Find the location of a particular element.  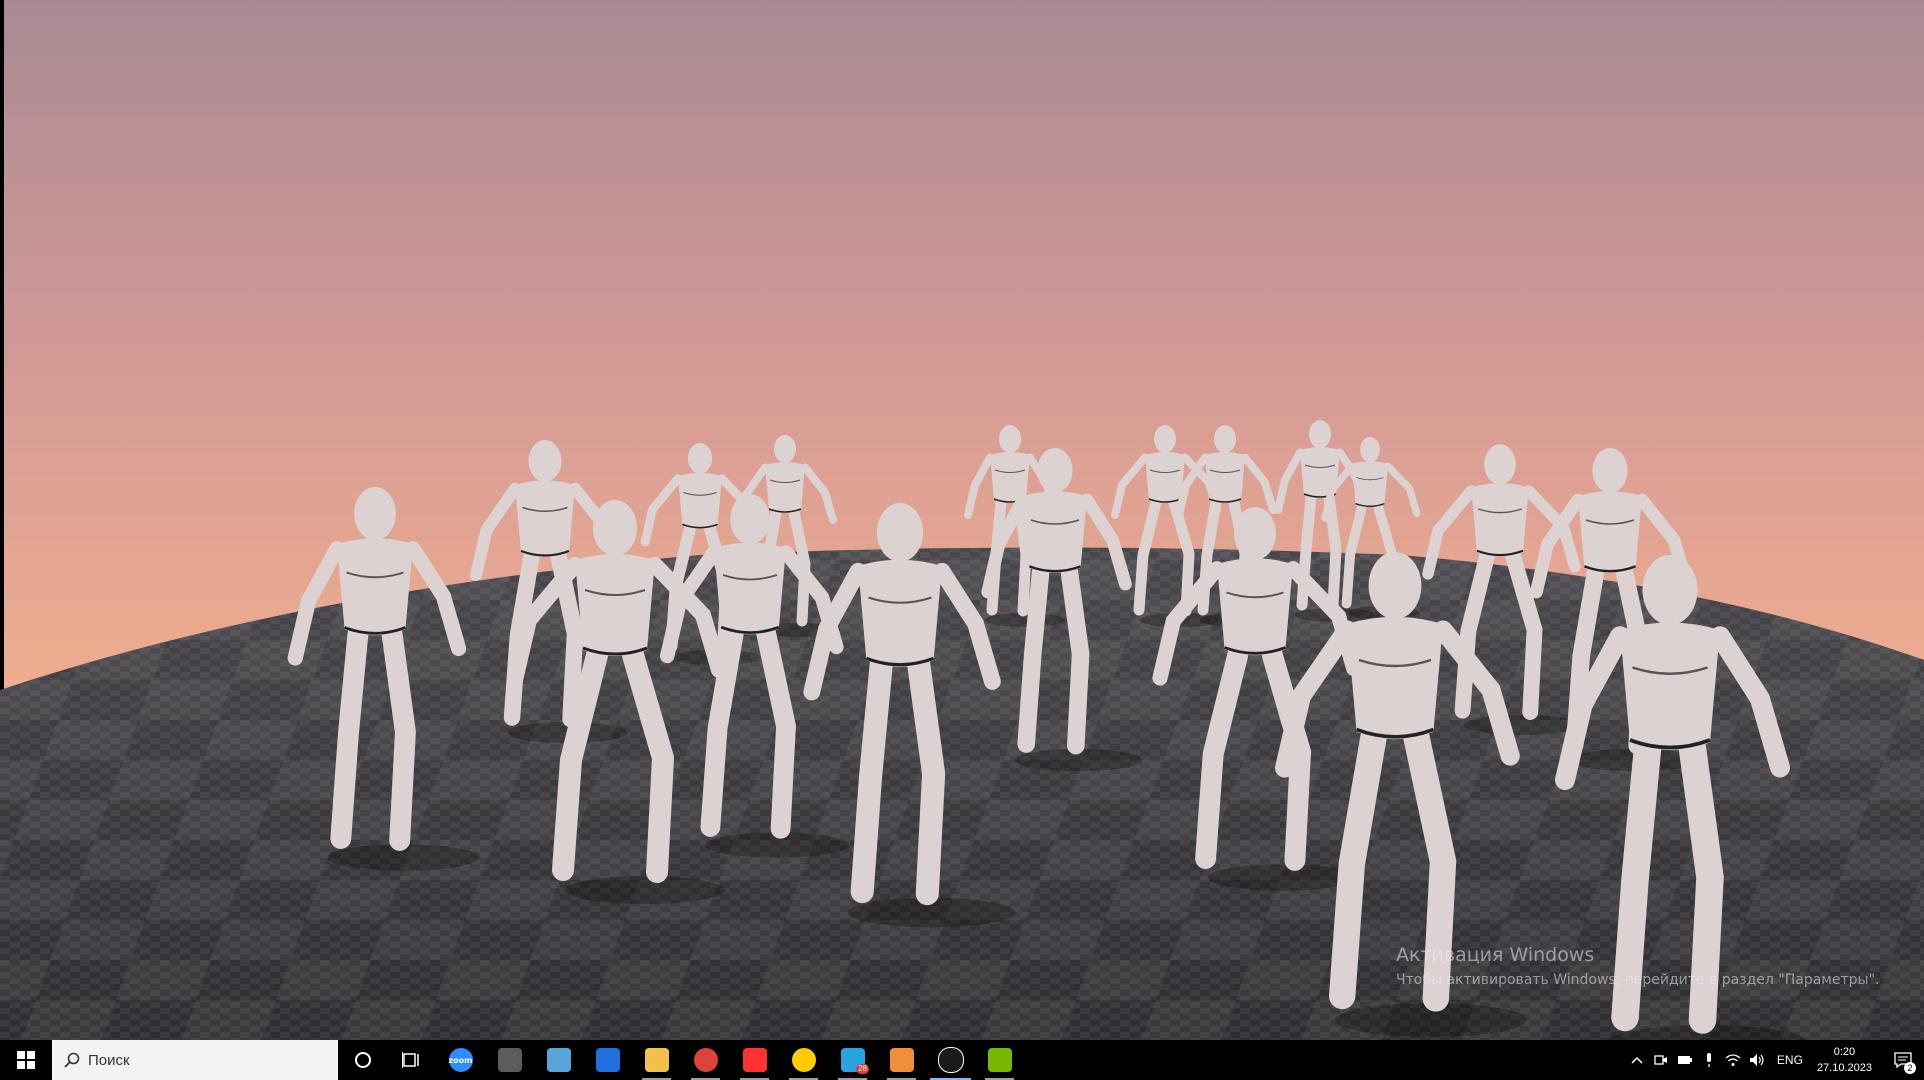

taskbar-app-notes-app is located at coordinates (558, 1060).